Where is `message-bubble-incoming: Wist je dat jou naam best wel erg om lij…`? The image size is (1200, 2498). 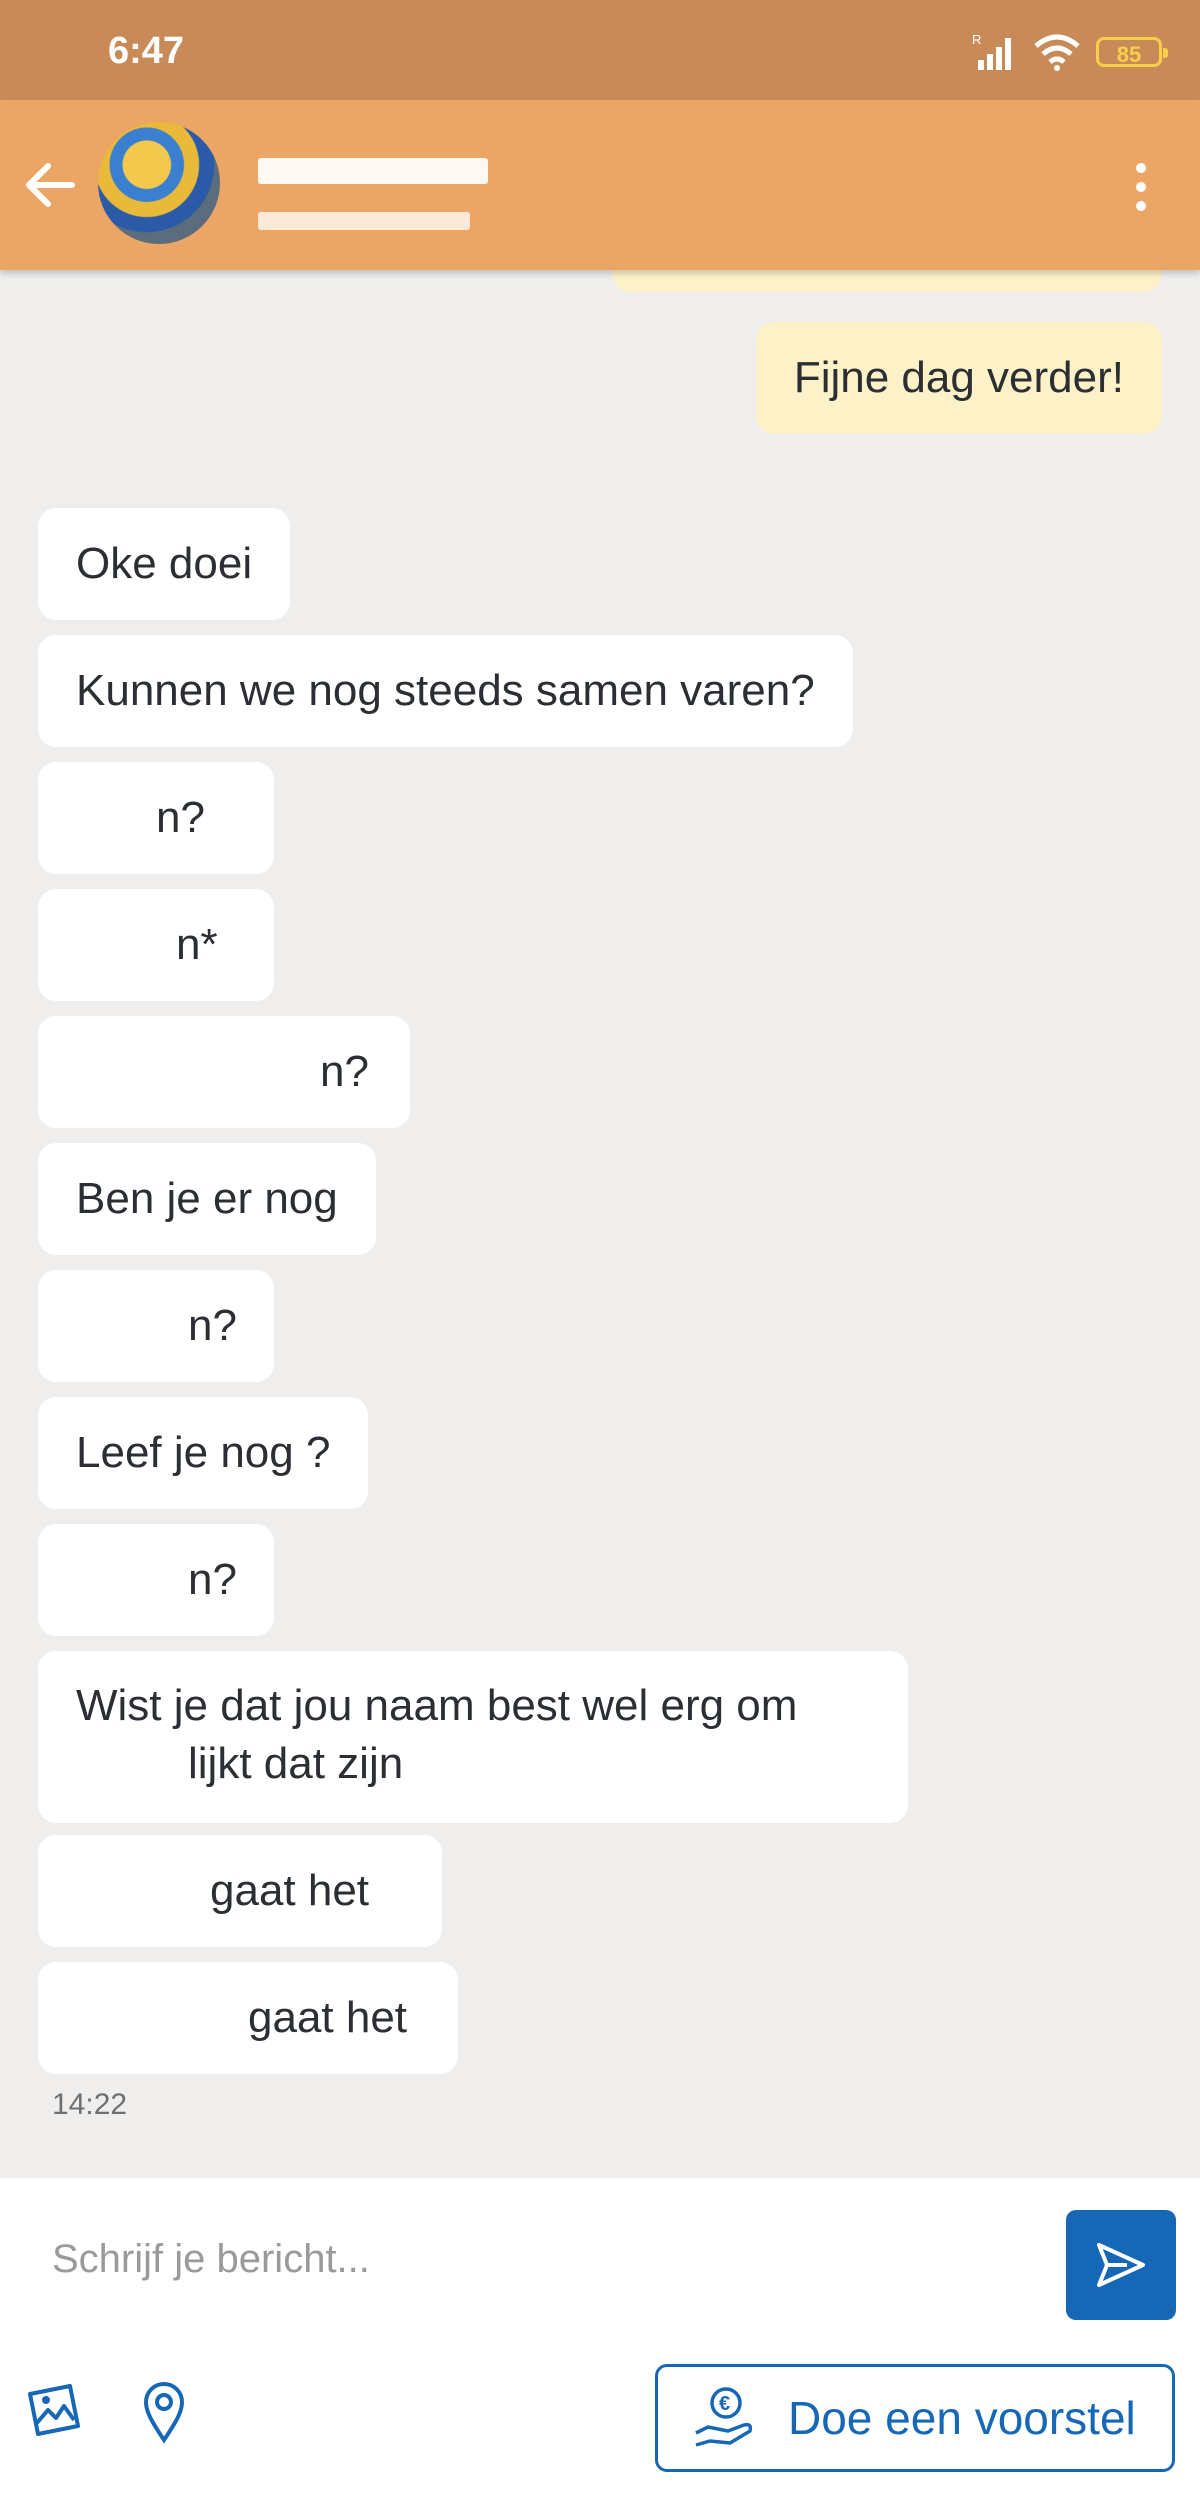
message-bubble-incoming: Wist je dat jou naam best wel erg om lij… is located at coordinates (473, 1737).